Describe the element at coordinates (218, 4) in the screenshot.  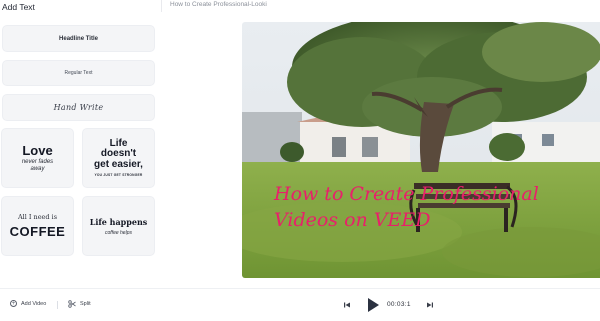
I see `project-title: How to Create Professional-Looki` at that location.